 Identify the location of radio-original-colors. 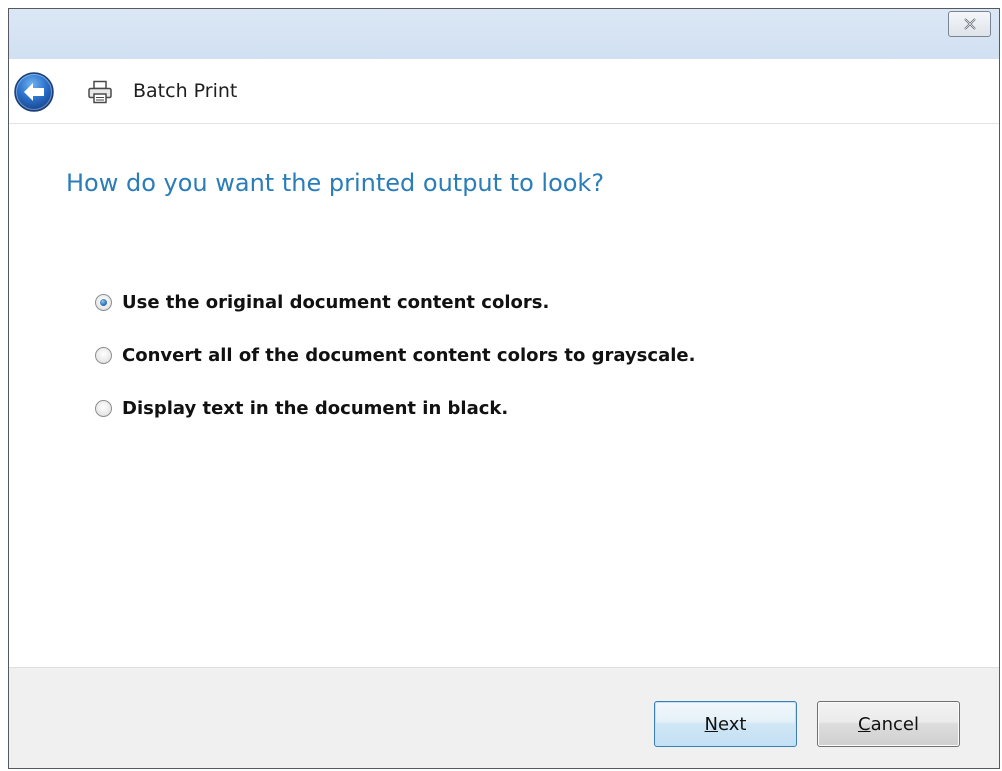
(103, 302).